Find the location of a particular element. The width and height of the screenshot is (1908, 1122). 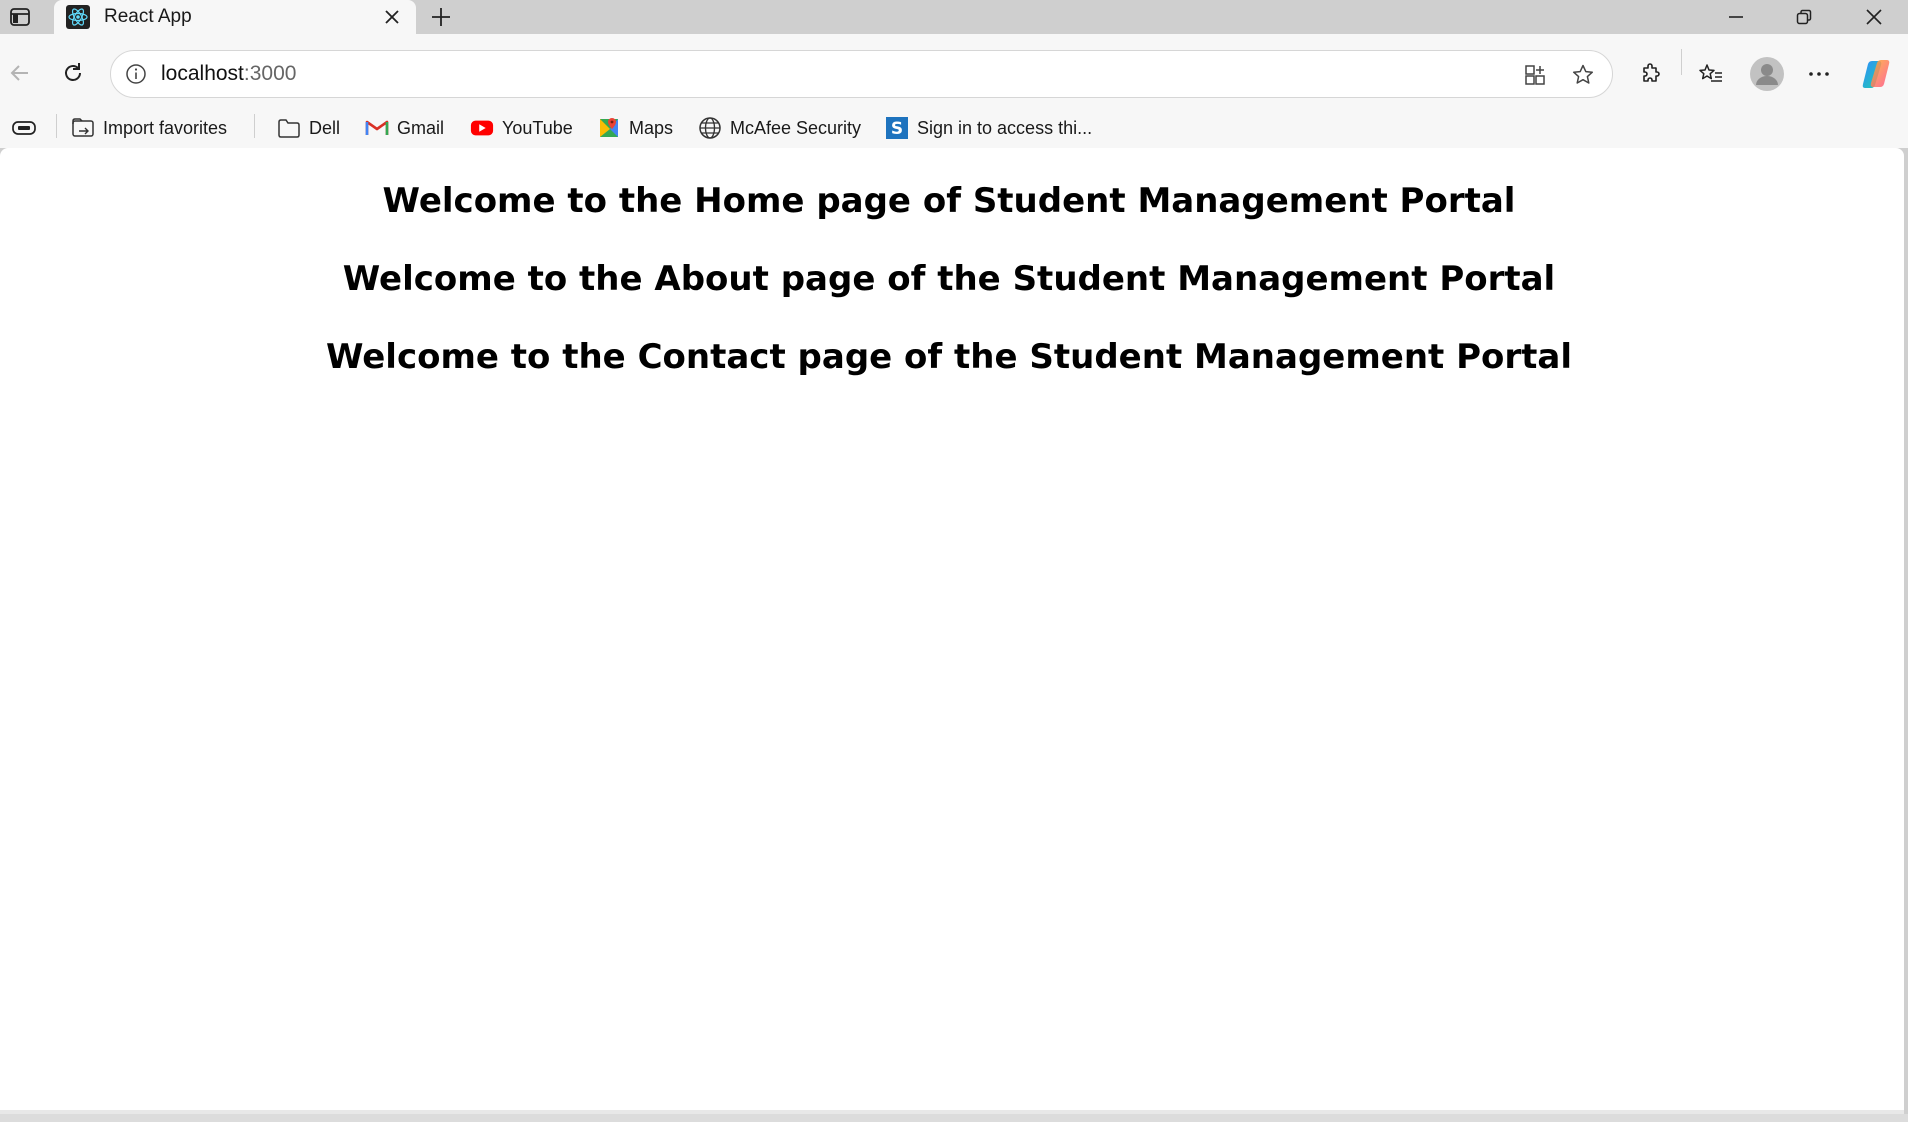

copilot-icon is located at coordinates (1876, 74).